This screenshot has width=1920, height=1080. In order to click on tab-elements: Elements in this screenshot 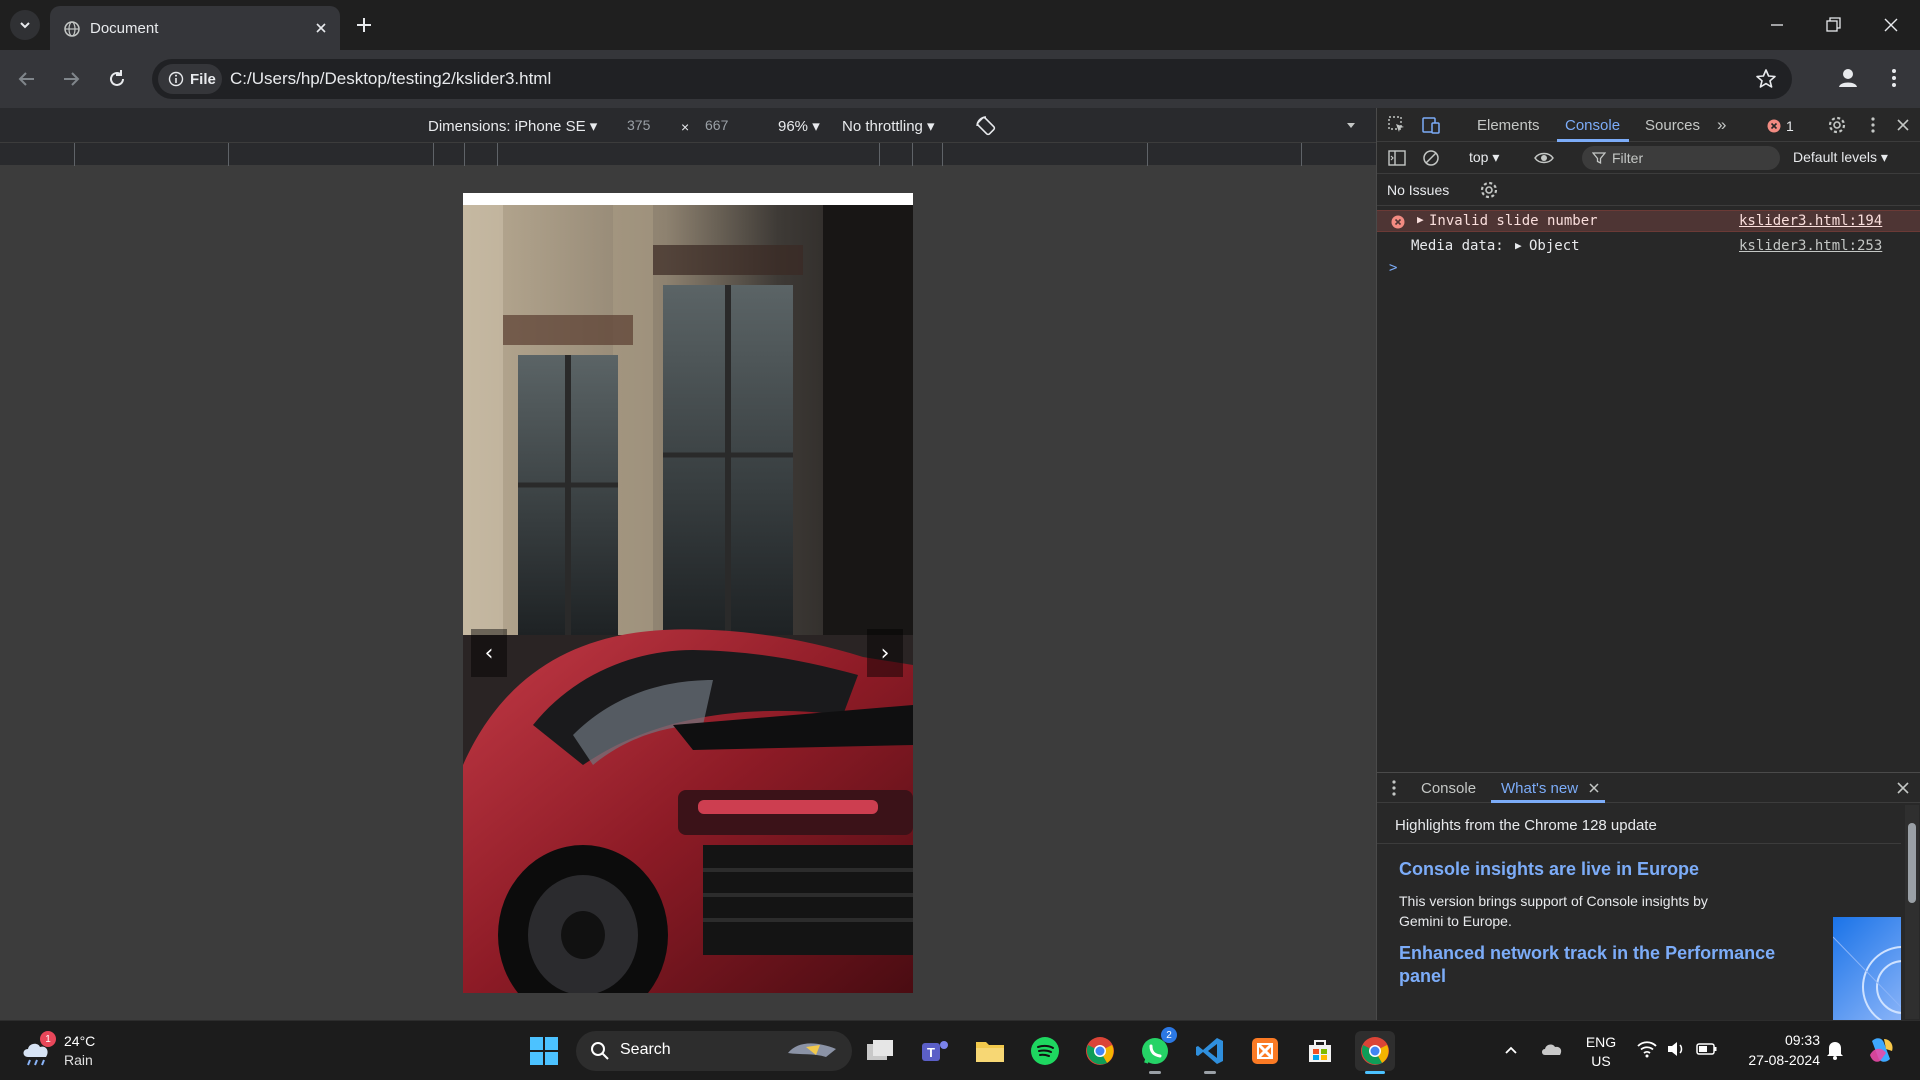, I will do `click(1508, 125)`.